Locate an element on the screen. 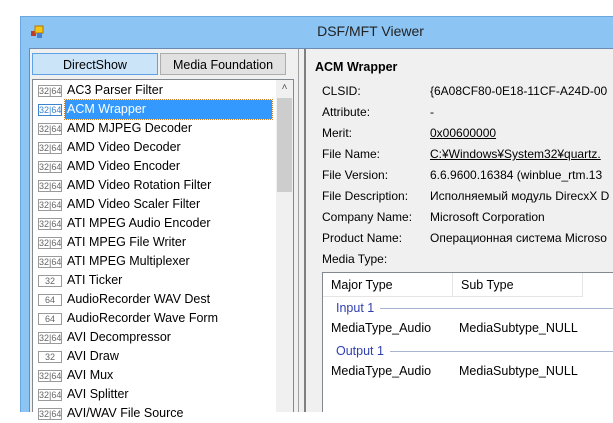  filter-list-item: 32|64 AC3 Parser Filter is located at coordinates (154, 90).